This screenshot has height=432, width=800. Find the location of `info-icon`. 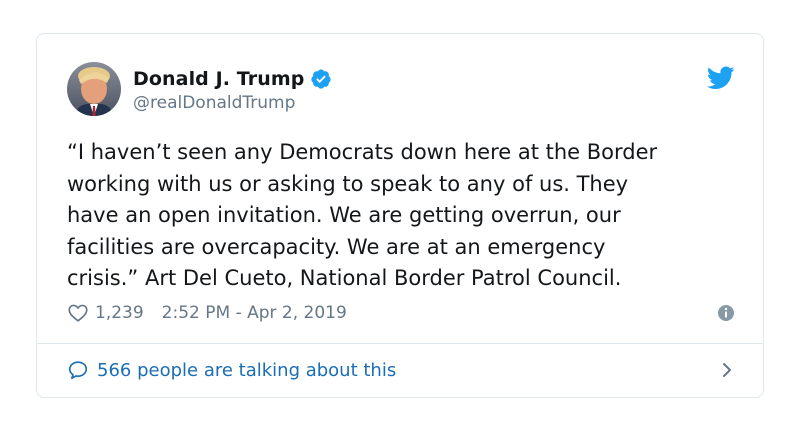

info-icon is located at coordinates (726, 313).